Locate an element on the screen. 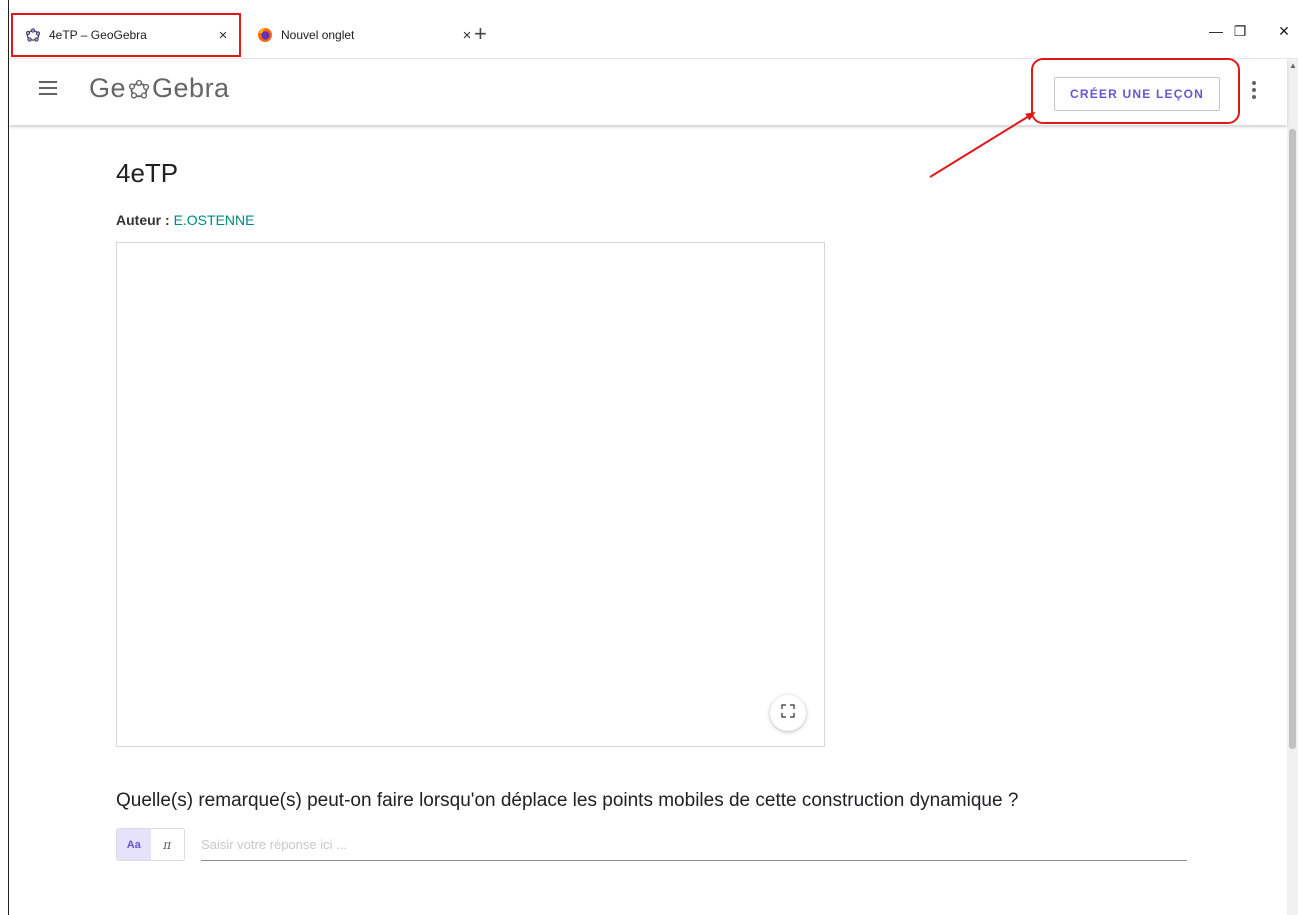 The image size is (1298, 915). geogebra-header: Ge Gebra CRÉER UNE LEÇON is located at coordinates (648, 92).